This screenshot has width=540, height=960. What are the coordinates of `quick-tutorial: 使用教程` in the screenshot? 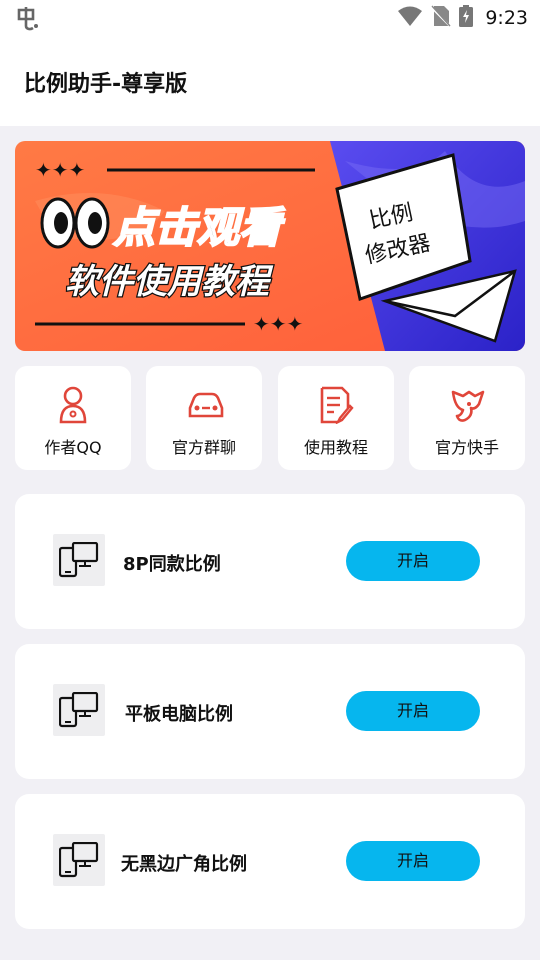 It's located at (336, 418).